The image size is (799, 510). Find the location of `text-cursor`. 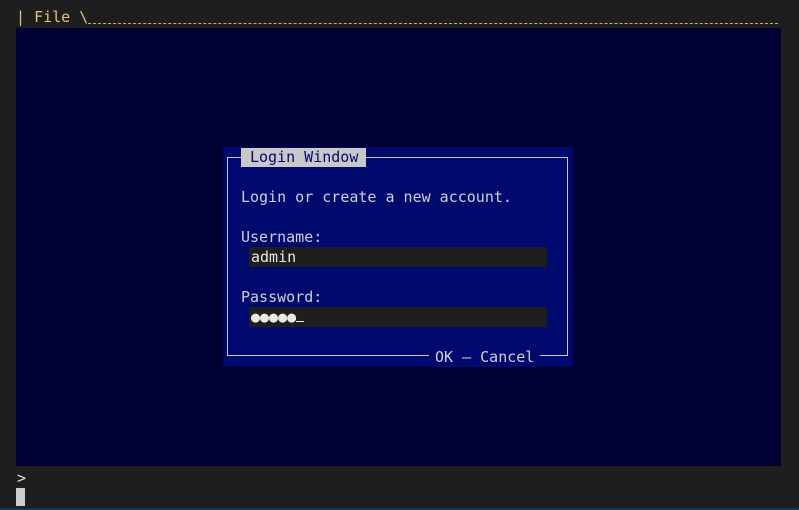

text-cursor is located at coordinates (300, 314).